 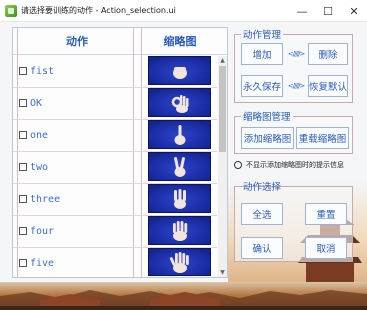 I want to click on three-gesture-image, so click(x=179, y=198).